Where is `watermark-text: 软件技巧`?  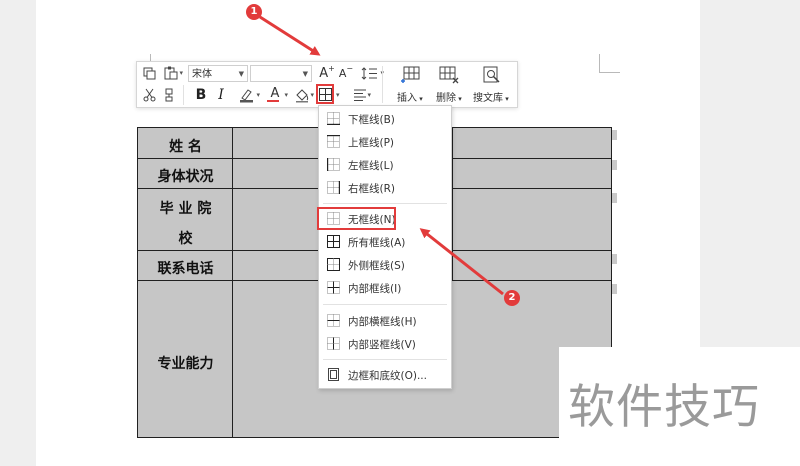 watermark-text: 软件技巧 is located at coordinates (664, 407).